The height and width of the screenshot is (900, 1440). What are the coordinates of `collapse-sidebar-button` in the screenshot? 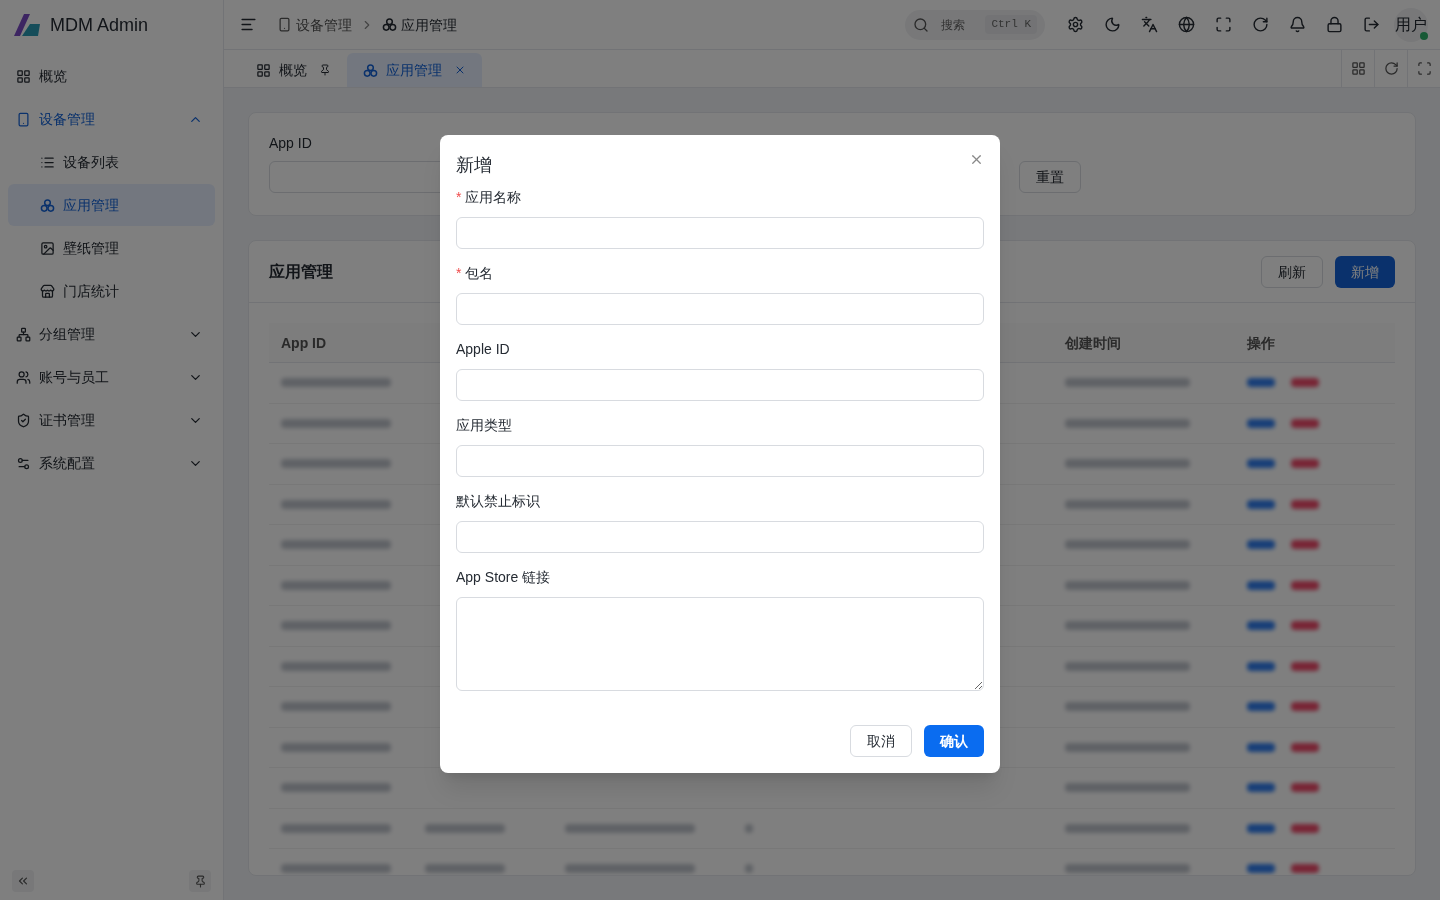 It's located at (23, 881).